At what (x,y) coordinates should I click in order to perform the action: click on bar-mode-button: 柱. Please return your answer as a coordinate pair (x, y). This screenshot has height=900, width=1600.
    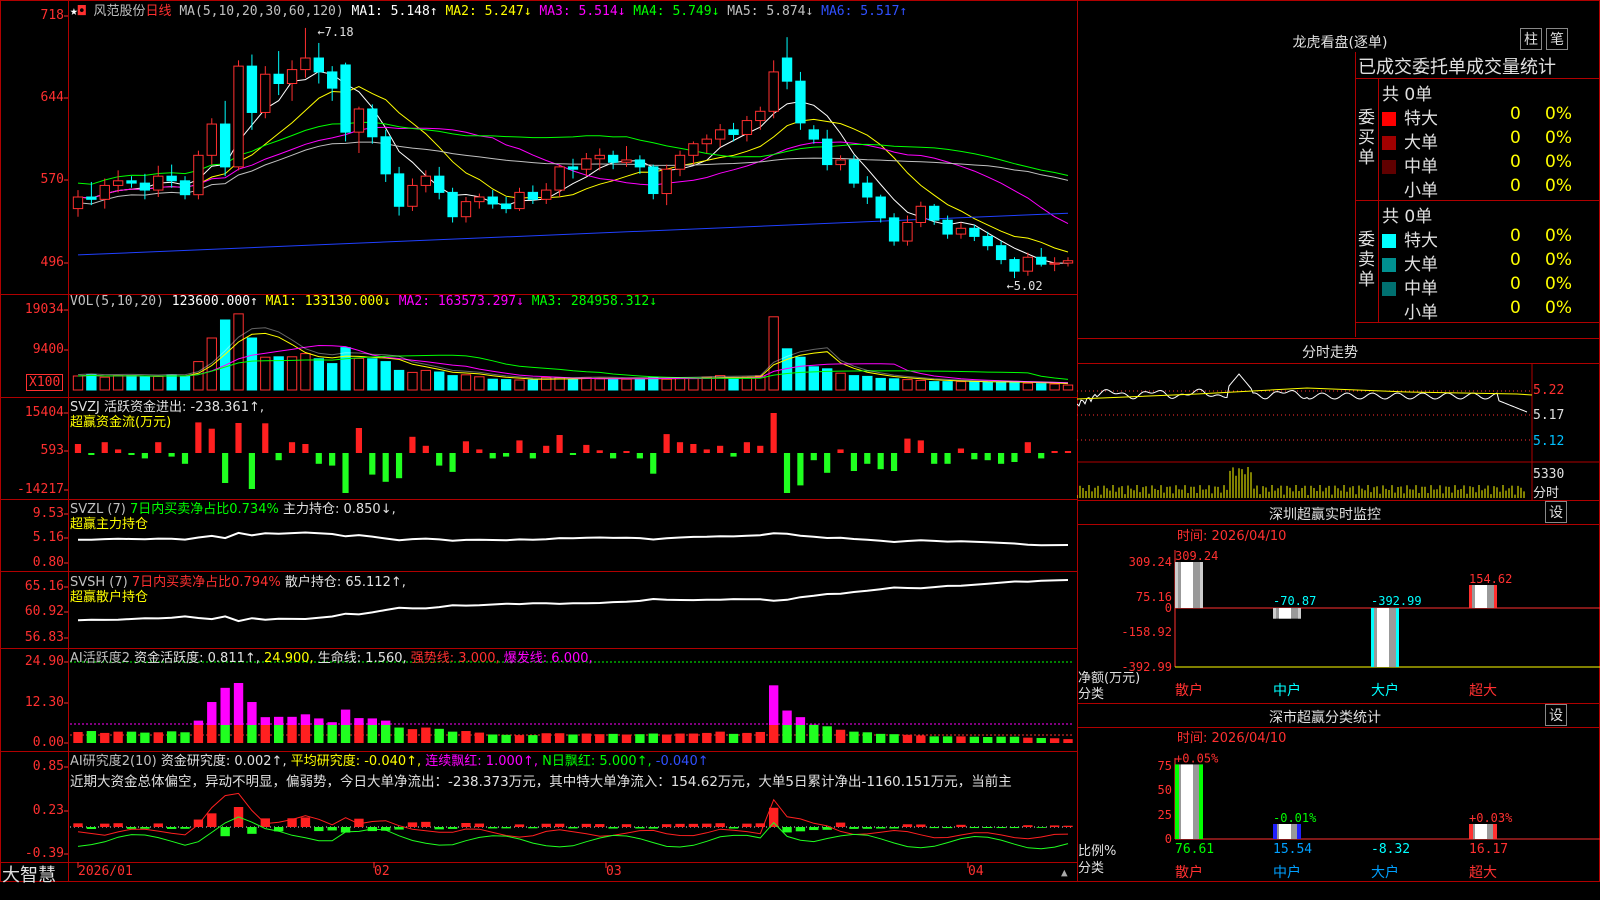
    Looking at the image, I should click on (1531, 39).